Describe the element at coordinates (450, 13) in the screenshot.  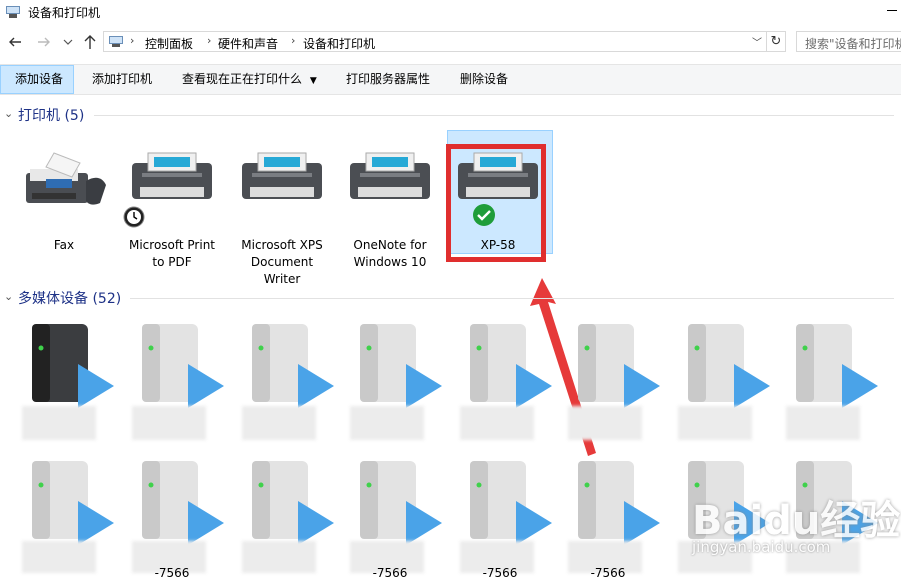
I see `title-bar: 设备和打印机` at that location.